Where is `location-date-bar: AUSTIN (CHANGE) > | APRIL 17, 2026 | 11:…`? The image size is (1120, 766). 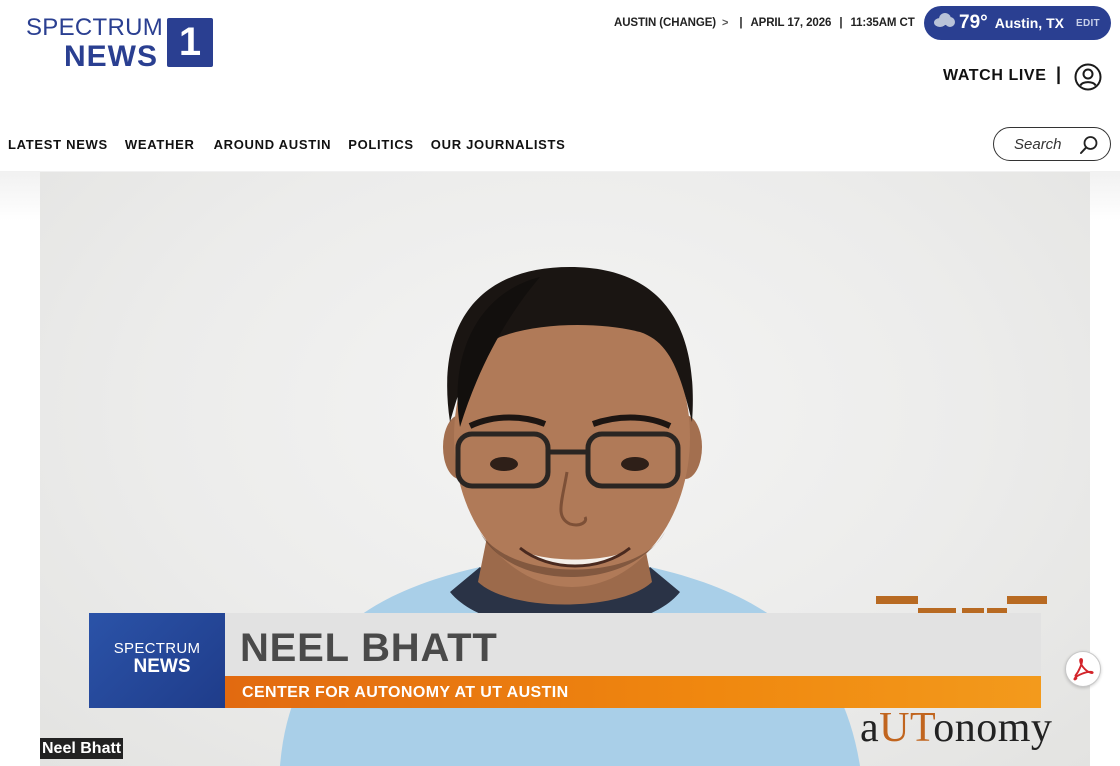
location-date-bar: AUSTIN (CHANGE) > | APRIL 17, 2026 | 11:… is located at coordinates (764, 23).